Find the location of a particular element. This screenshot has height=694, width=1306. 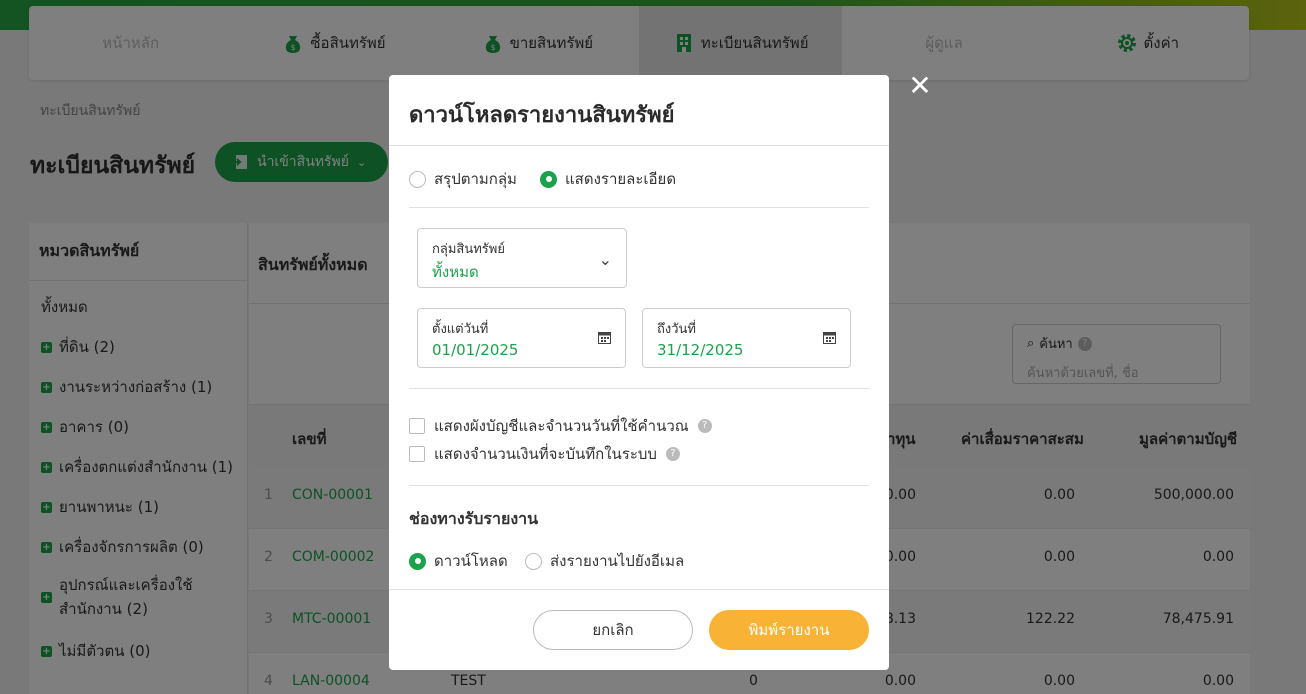

radio-summary: สรุปตามกลุ่ม is located at coordinates (463, 179).